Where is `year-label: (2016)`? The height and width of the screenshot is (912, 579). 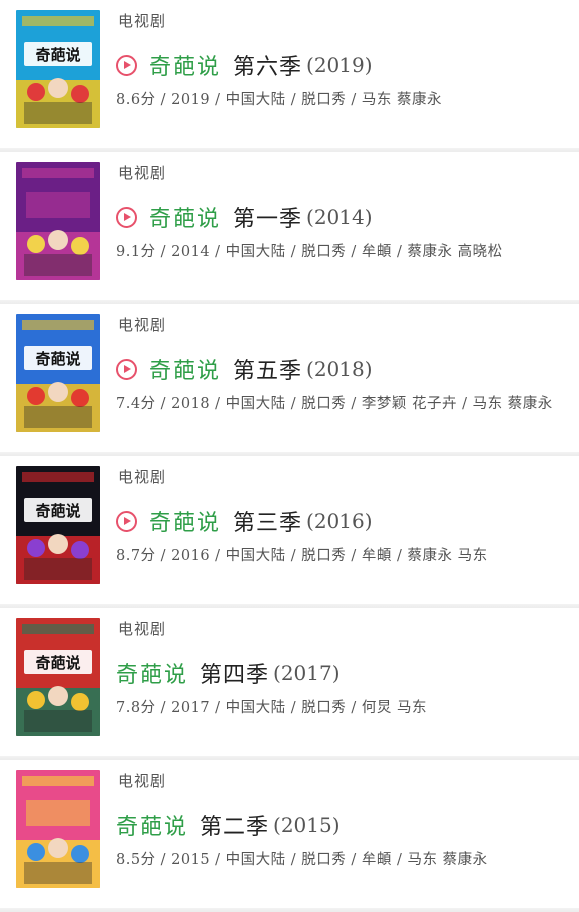
year-label: (2016) is located at coordinates (339, 521).